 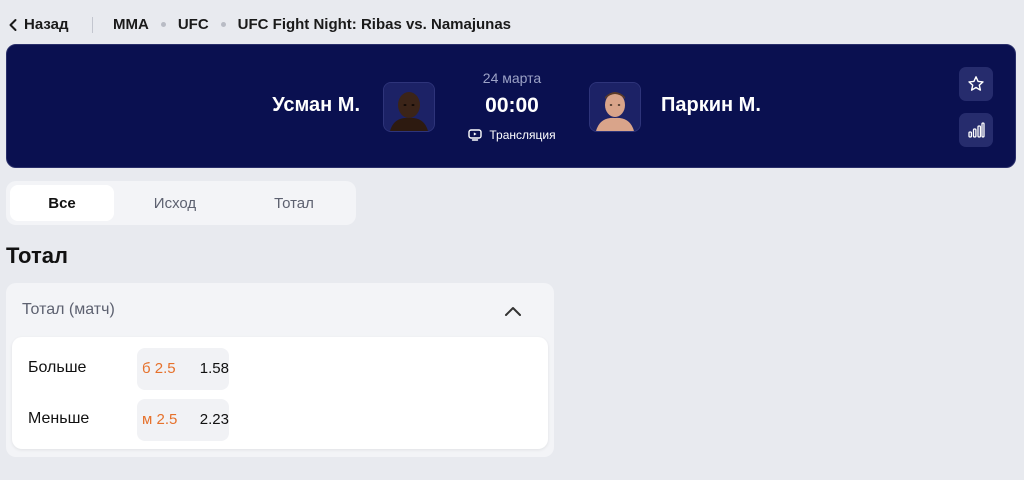 I want to click on odds-button: м 2.5 2.23, so click(x=183, y=420).